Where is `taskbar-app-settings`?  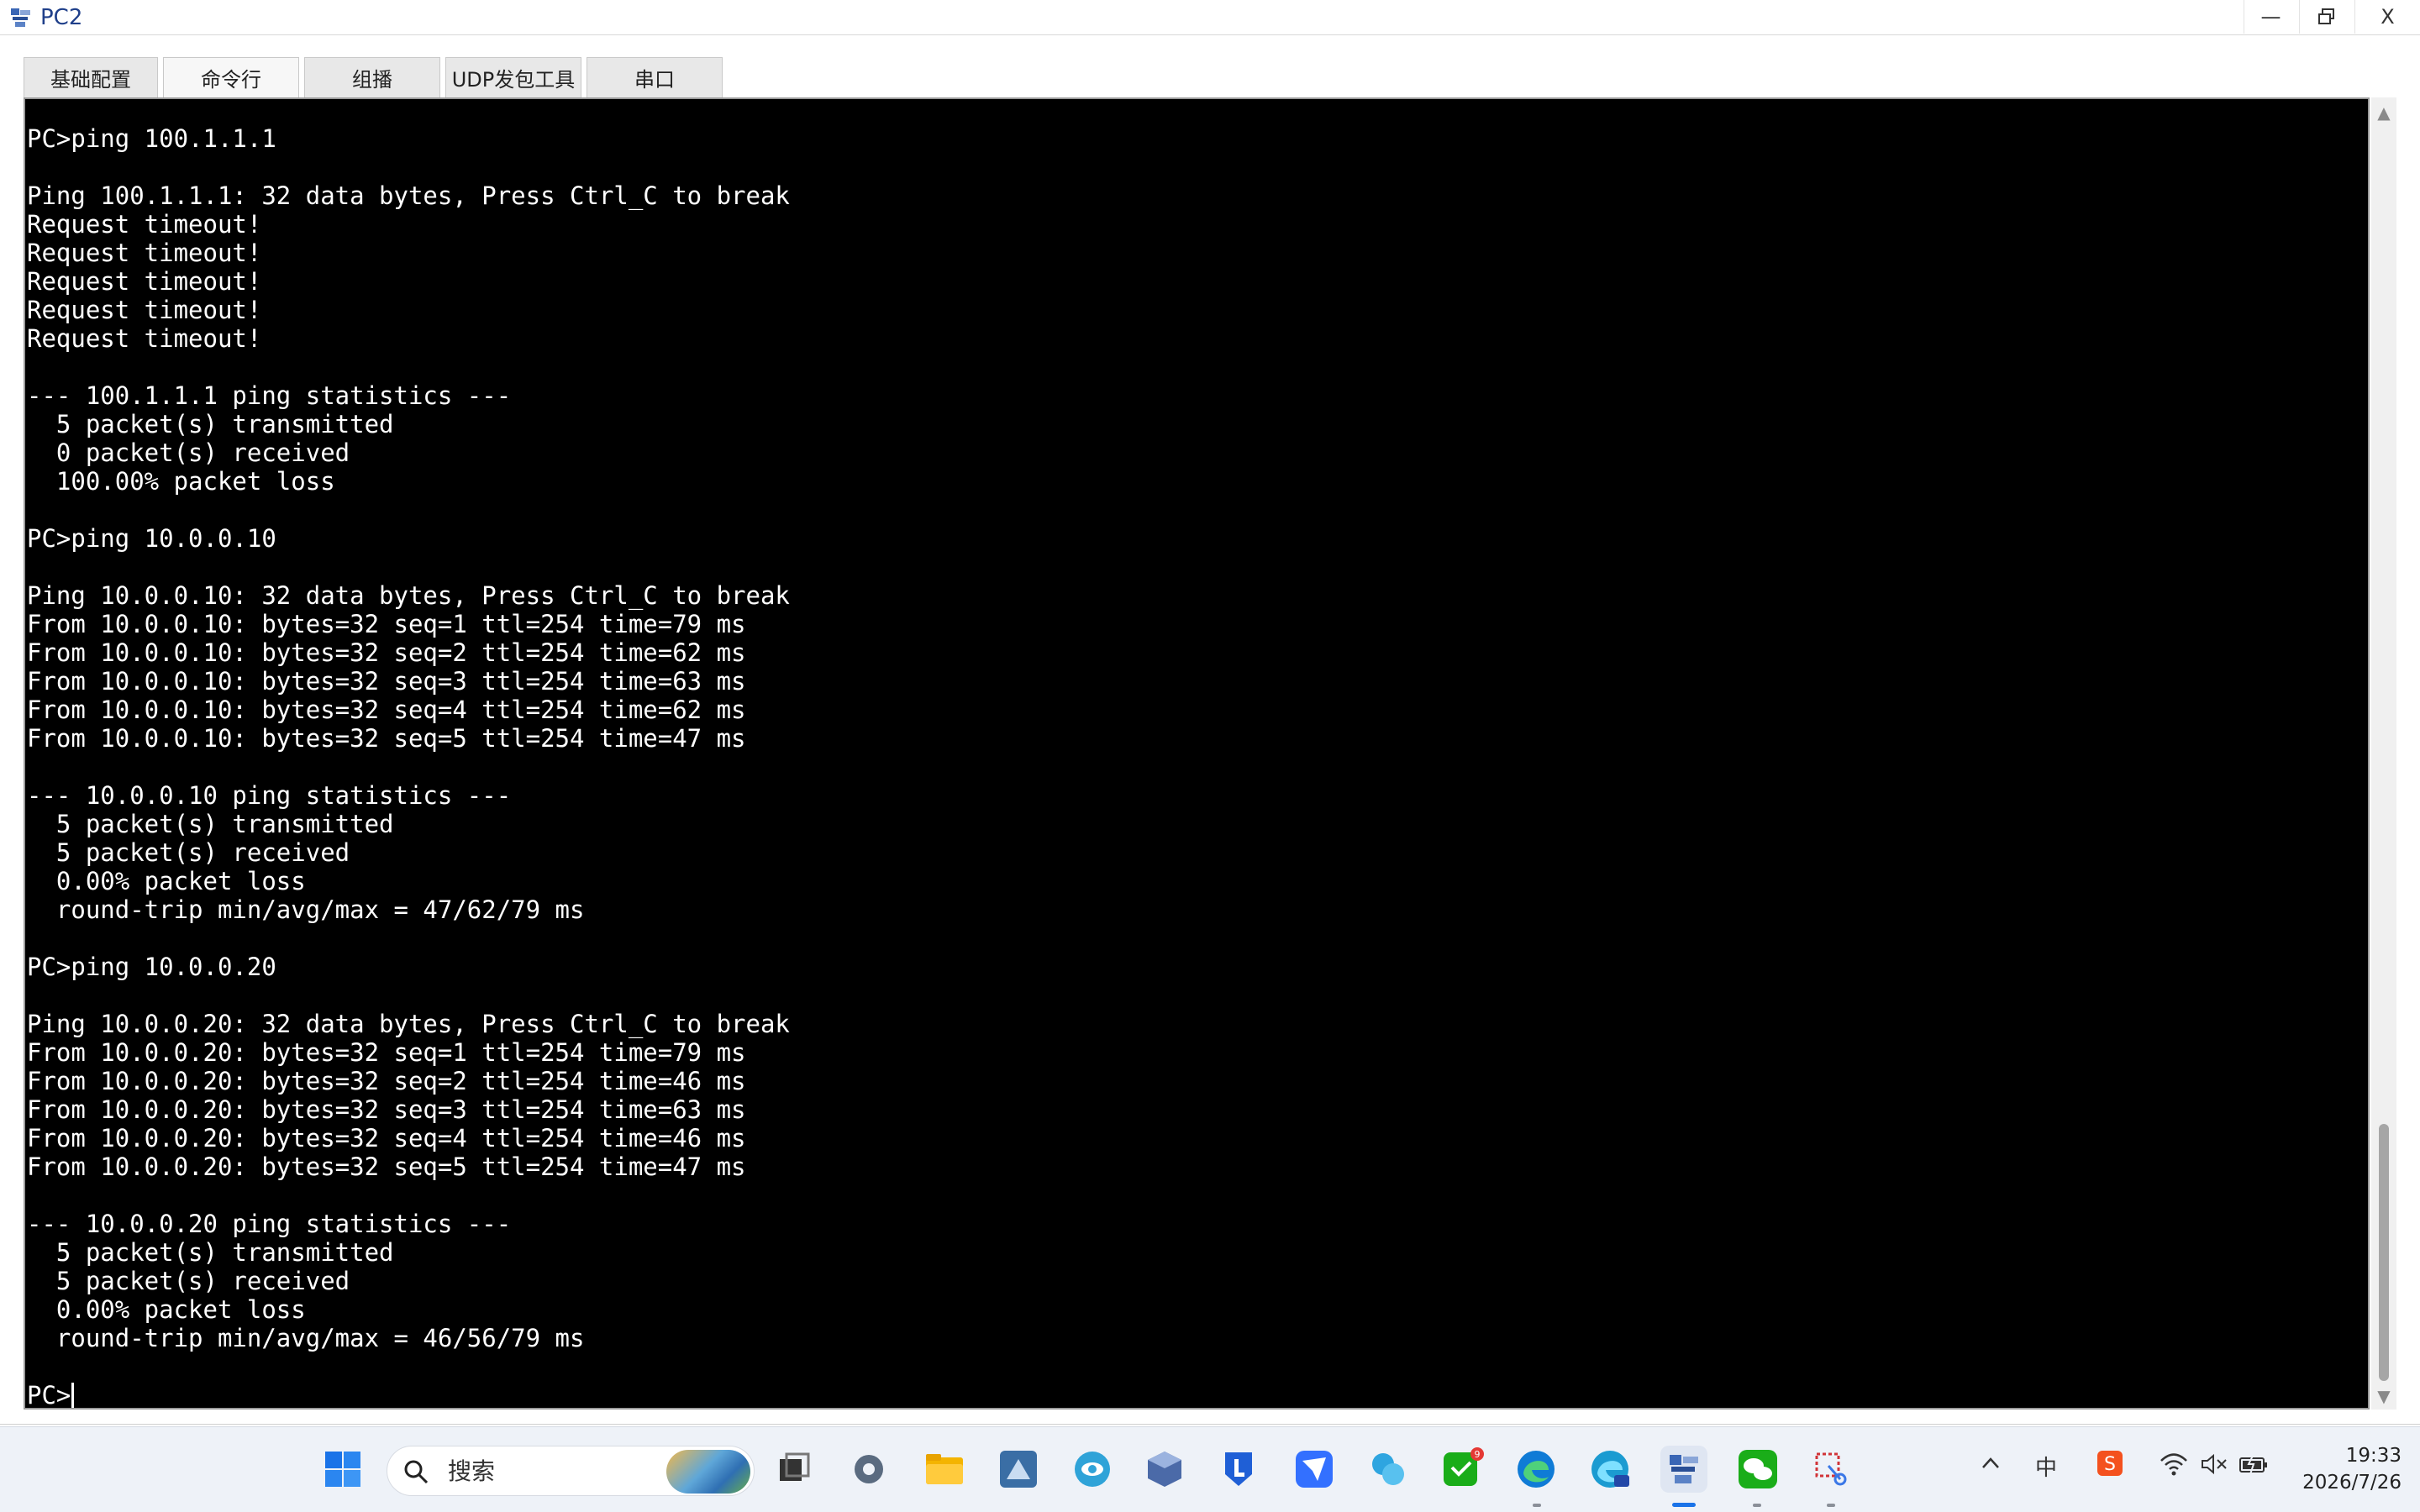 taskbar-app-settings is located at coordinates (869, 1469).